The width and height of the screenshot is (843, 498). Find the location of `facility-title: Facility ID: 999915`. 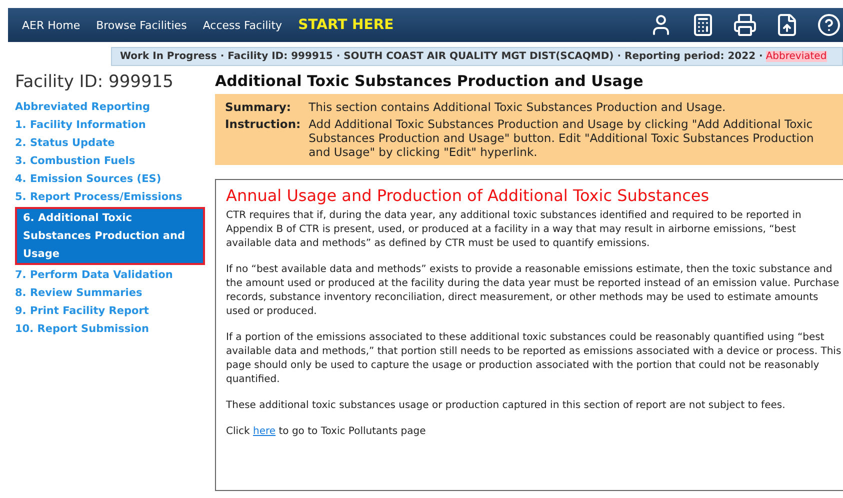

facility-title: Facility ID: 999915 is located at coordinates (94, 82).